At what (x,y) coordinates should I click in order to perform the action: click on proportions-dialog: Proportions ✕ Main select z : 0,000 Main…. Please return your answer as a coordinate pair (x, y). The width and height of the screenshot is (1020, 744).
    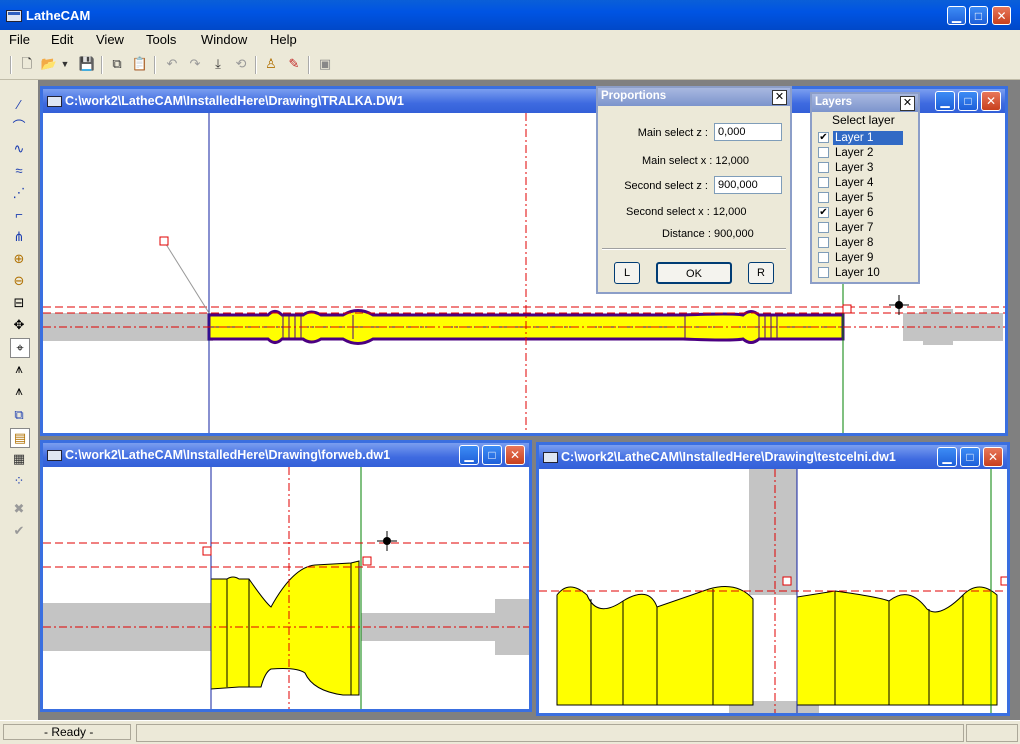
    Looking at the image, I should click on (694, 190).